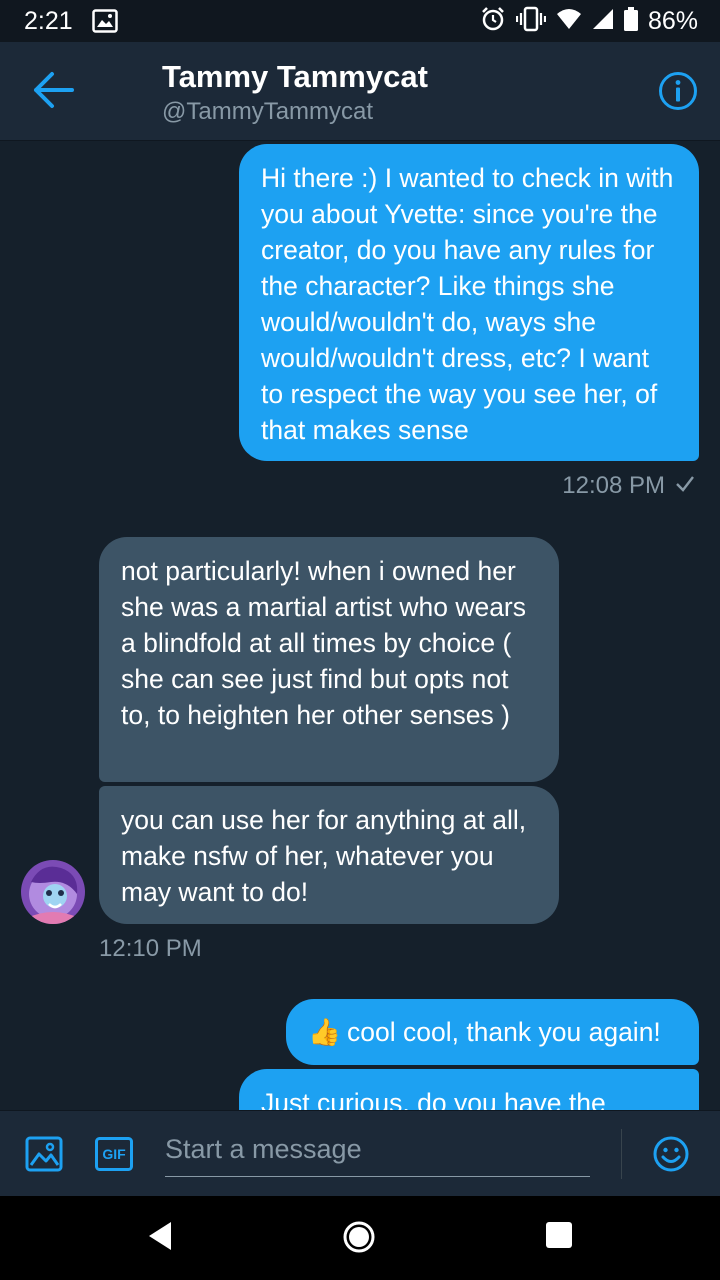 This screenshot has width=720, height=1280. I want to click on composer-divider, so click(621, 1154).